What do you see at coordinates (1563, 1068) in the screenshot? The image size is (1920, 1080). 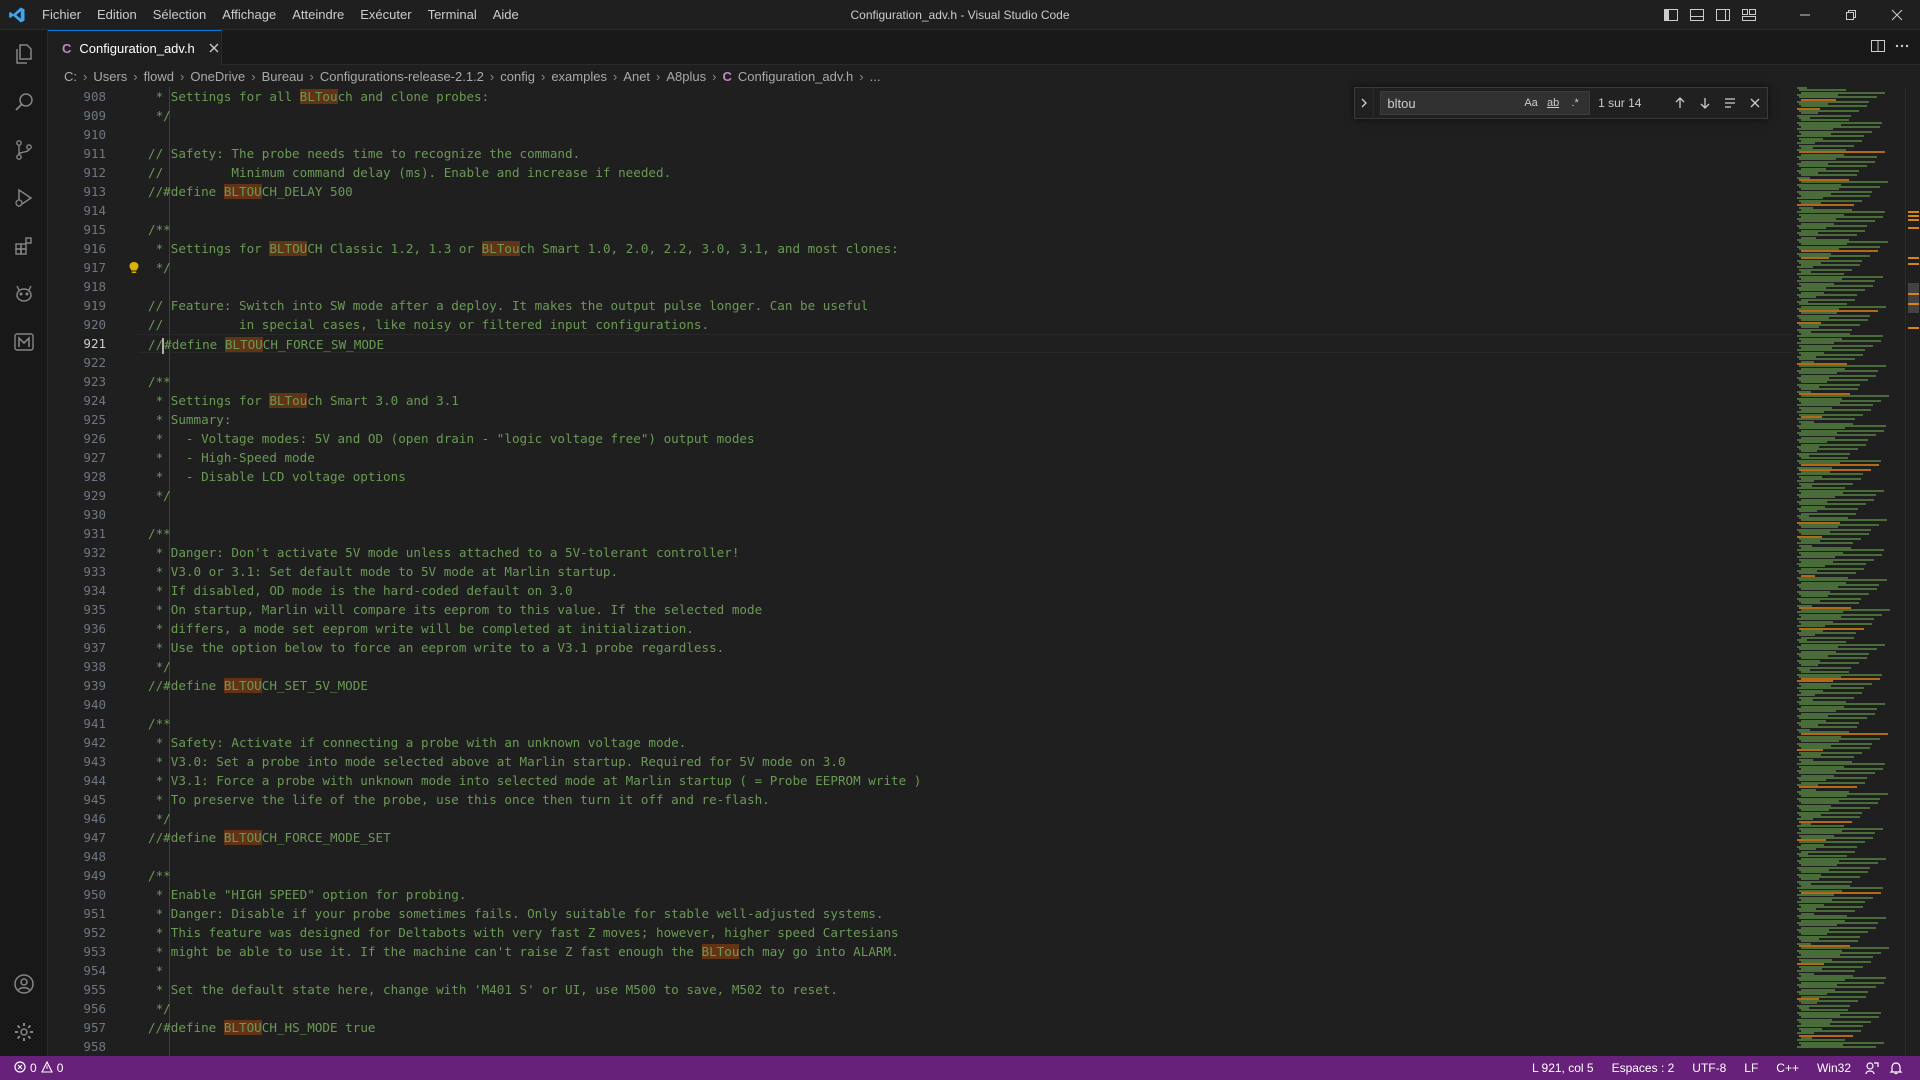 I see `cursor-position: L 921, col 5` at bounding box center [1563, 1068].